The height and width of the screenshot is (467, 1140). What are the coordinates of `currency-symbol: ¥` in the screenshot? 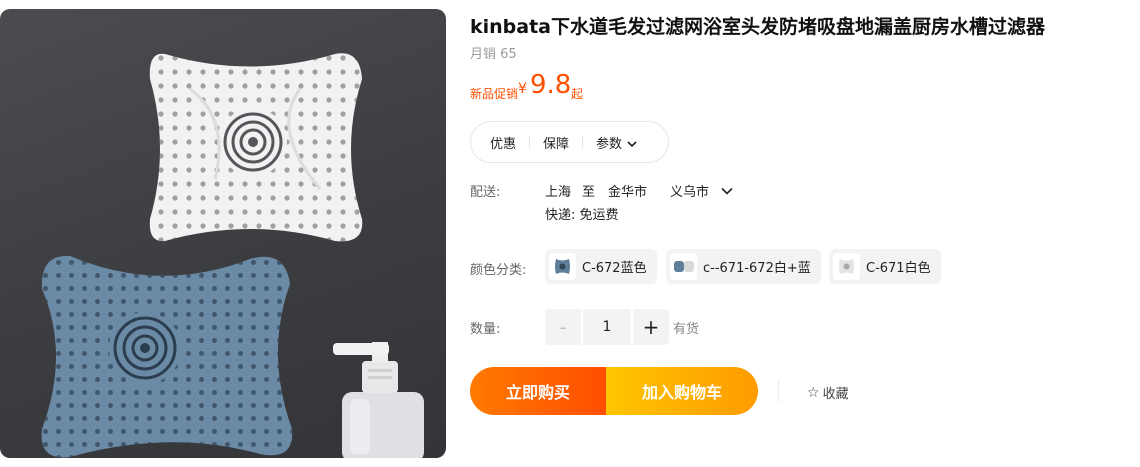 It's located at (522, 89).